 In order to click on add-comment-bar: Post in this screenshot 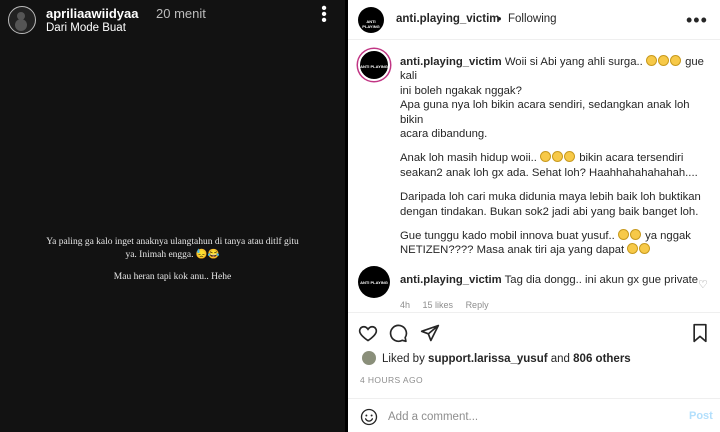, I will do `click(534, 415)`.